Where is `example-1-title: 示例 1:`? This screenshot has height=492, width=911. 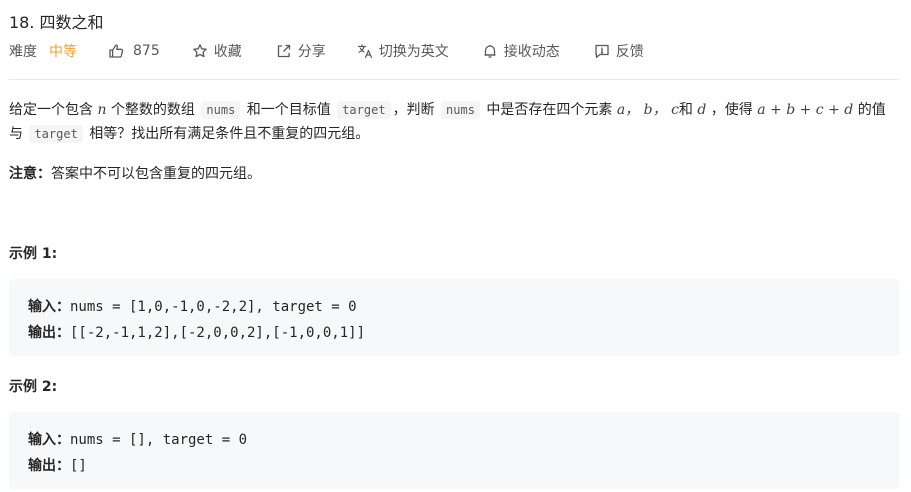
example-1-title: 示例 1: is located at coordinates (33, 254).